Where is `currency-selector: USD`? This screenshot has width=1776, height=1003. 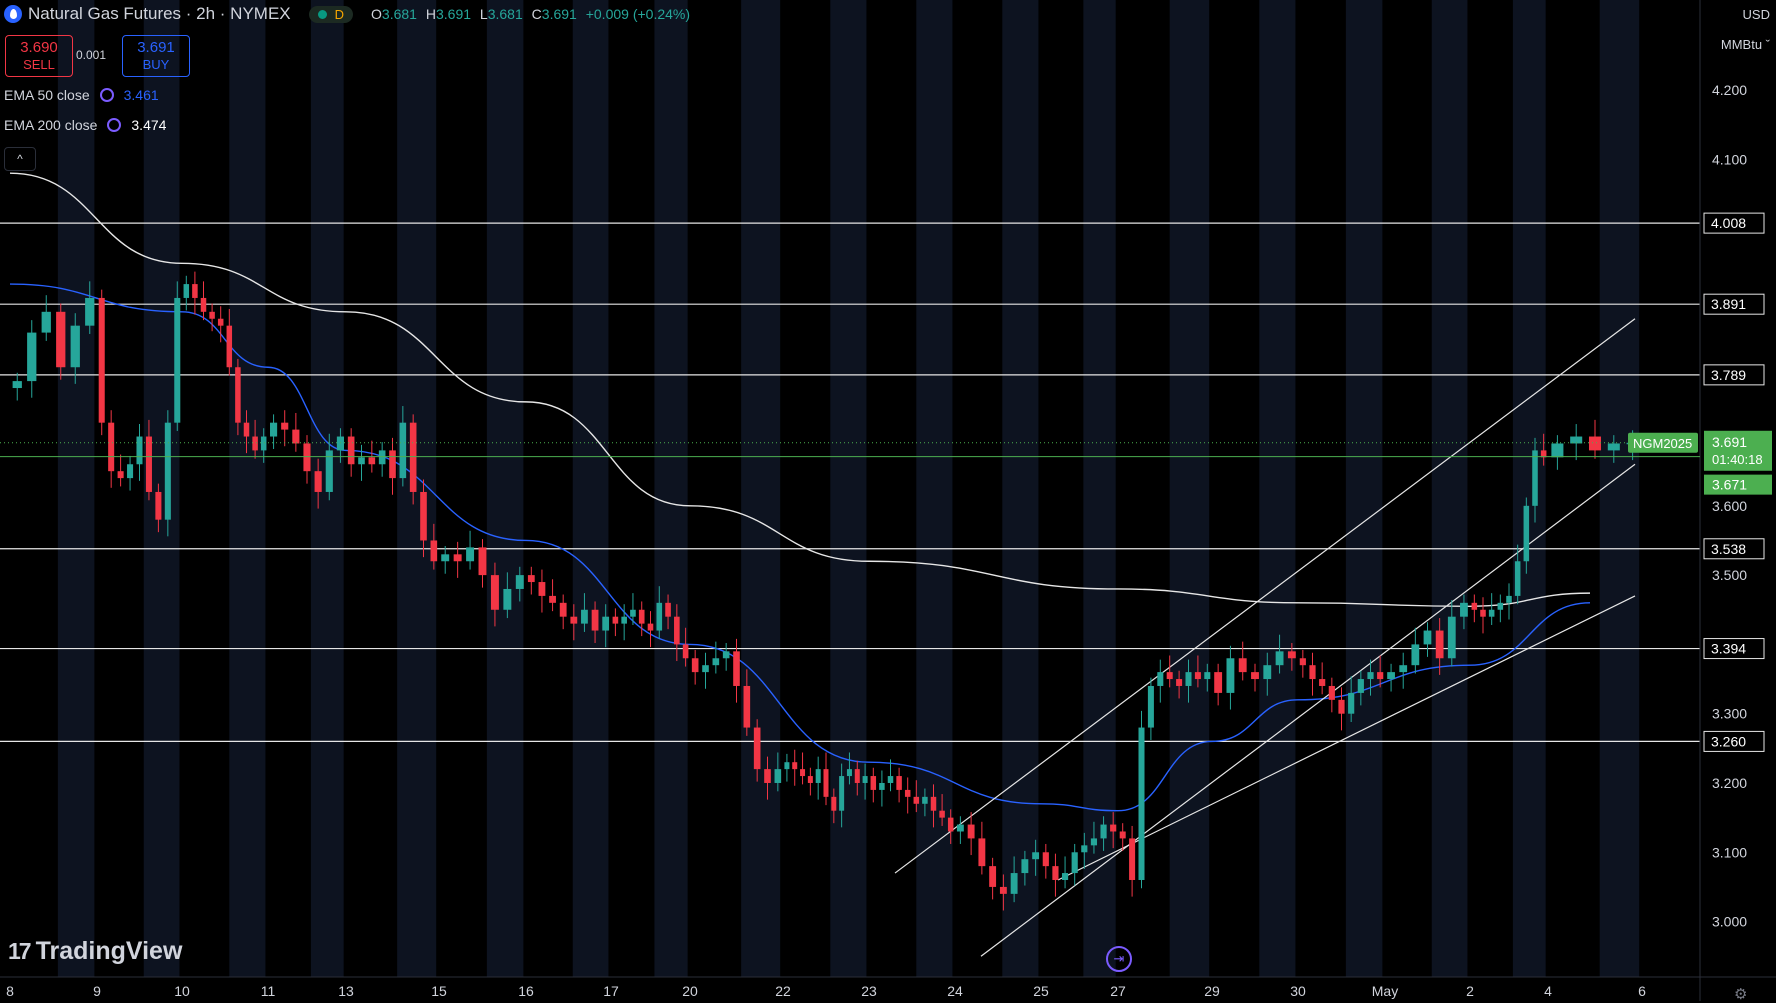 currency-selector: USD is located at coordinates (1756, 14).